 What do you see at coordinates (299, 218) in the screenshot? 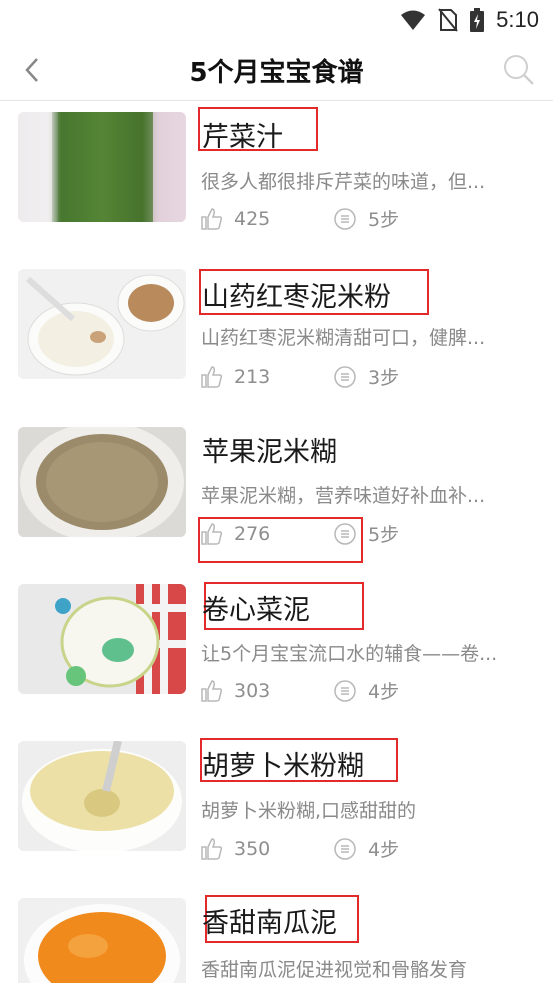
I see `recipe-meta: 425 5步` at bounding box center [299, 218].